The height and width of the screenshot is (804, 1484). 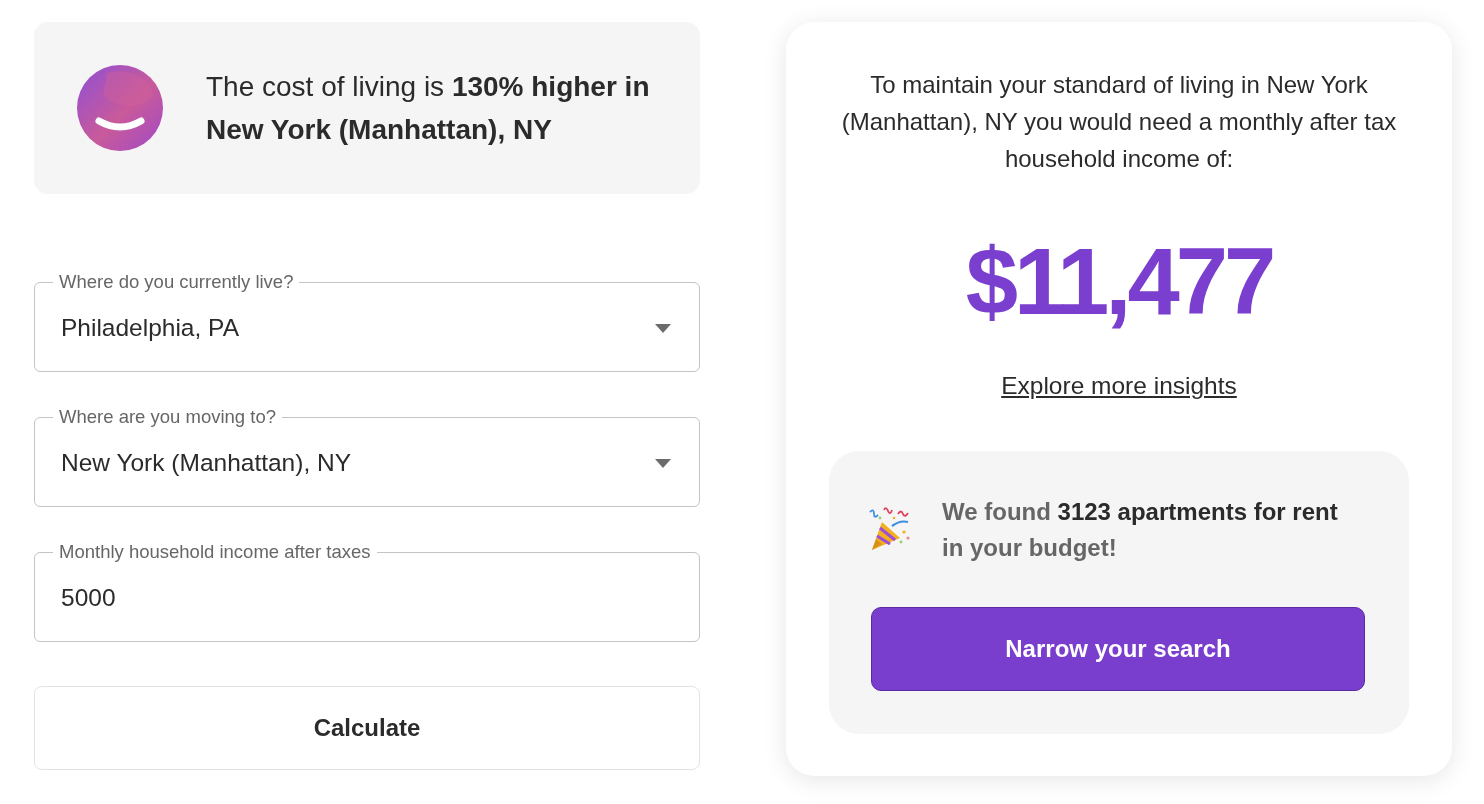 I want to click on apartments-message: We found 3123 apartments for rent in your budget!, so click(x=1140, y=530).